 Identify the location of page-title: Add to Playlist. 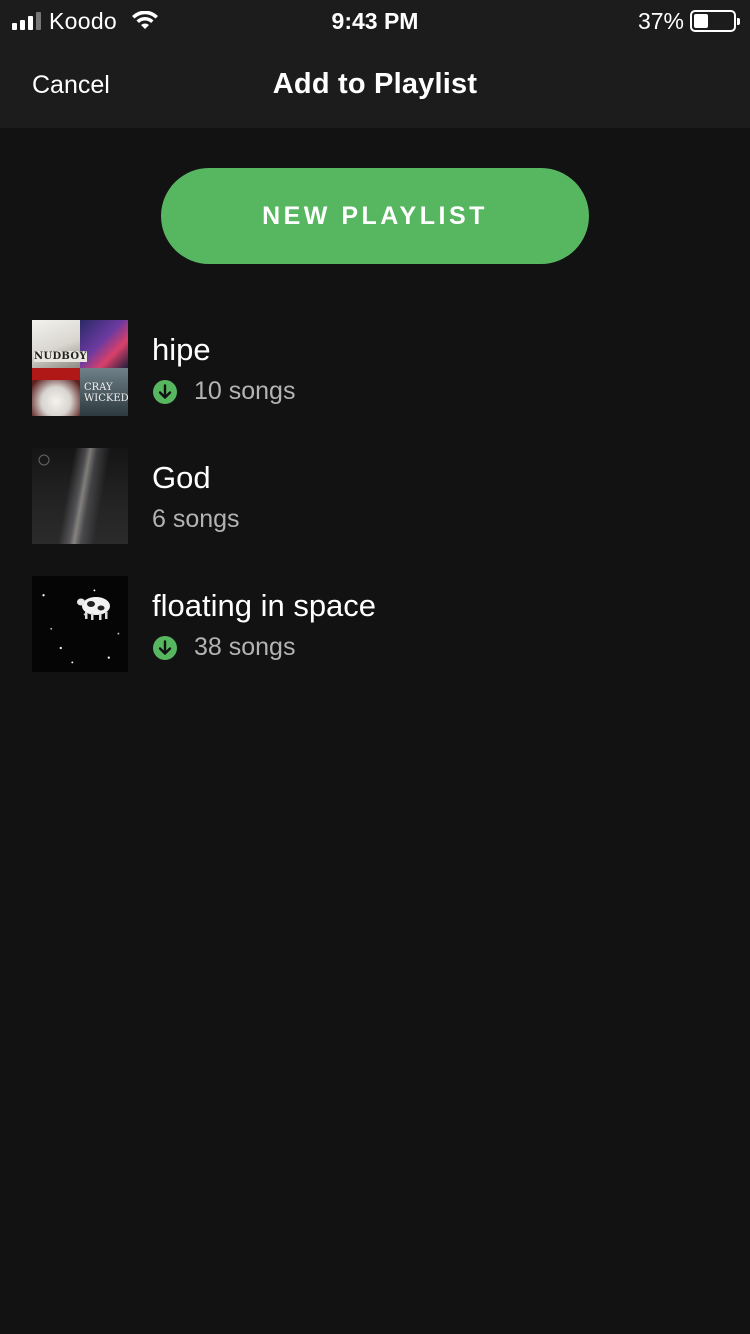
(375, 84).